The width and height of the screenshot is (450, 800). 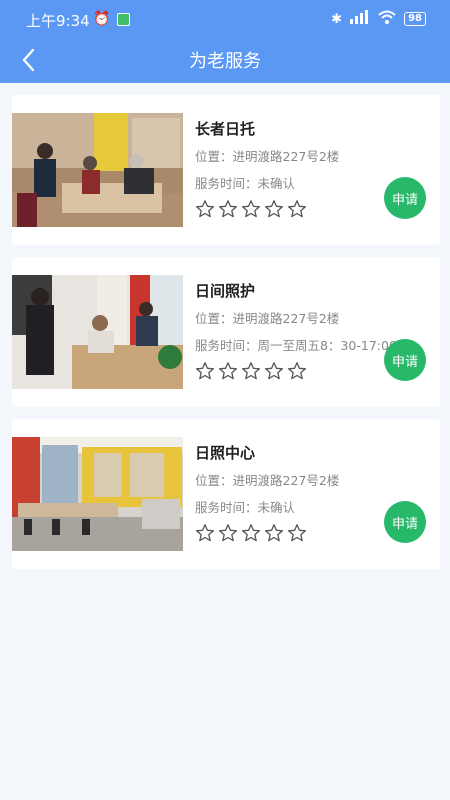 I want to click on service-name: 日间照护, so click(x=225, y=291).